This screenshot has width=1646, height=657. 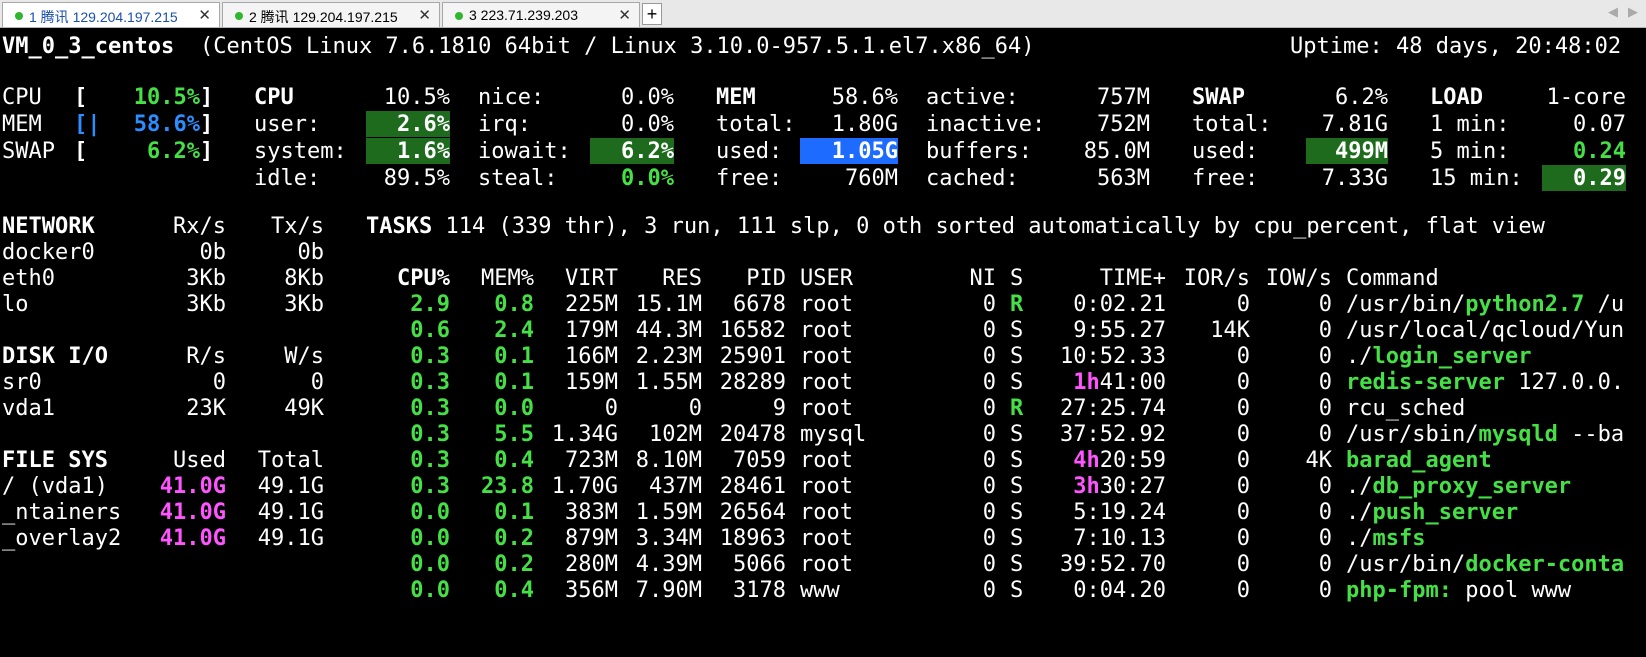 I want to click on process-virt: 159M, so click(x=591, y=382).